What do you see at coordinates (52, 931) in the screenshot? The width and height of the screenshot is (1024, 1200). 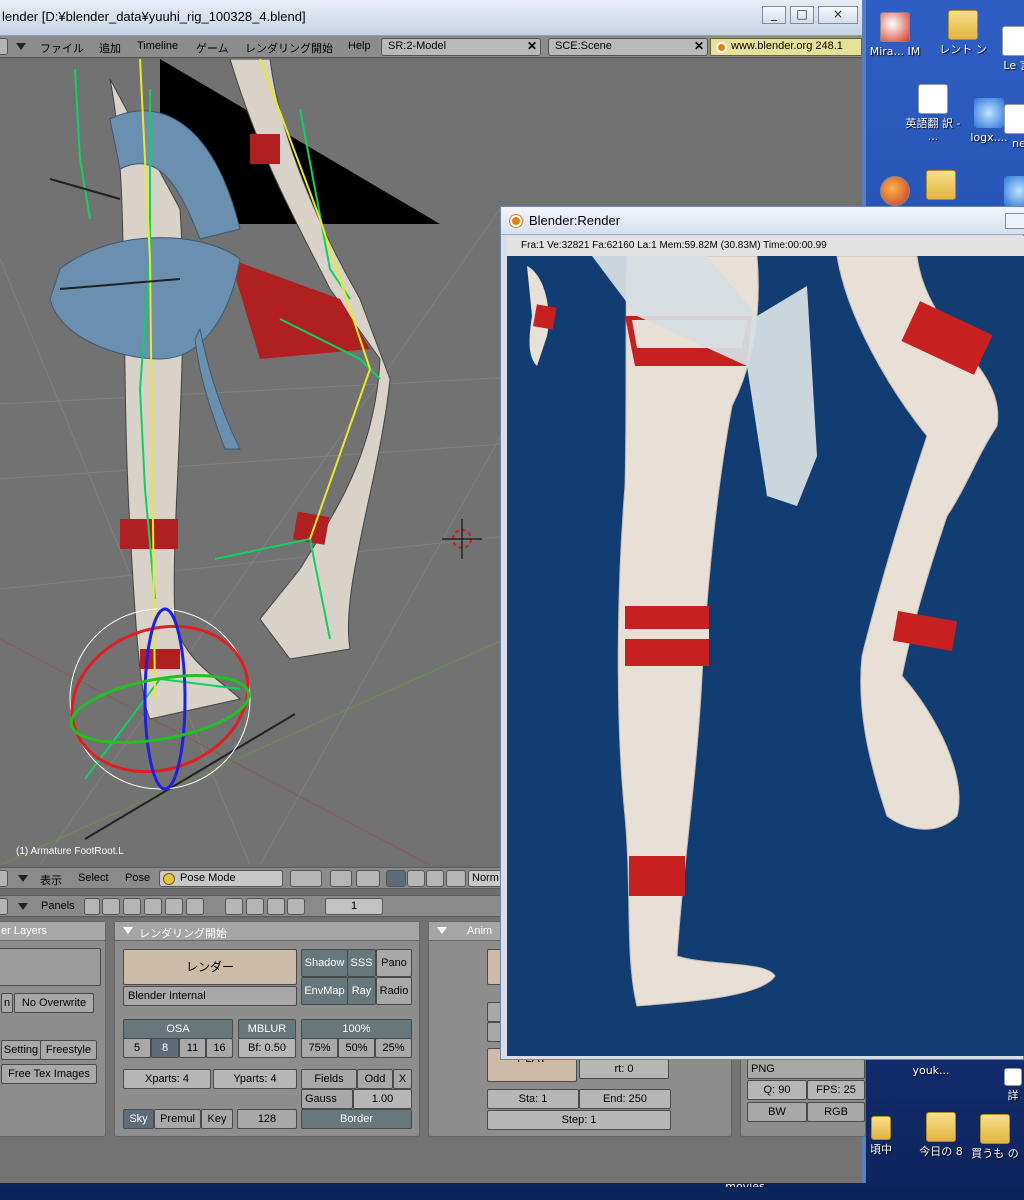 I see `layers-panel-title: er Layers` at bounding box center [52, 931].